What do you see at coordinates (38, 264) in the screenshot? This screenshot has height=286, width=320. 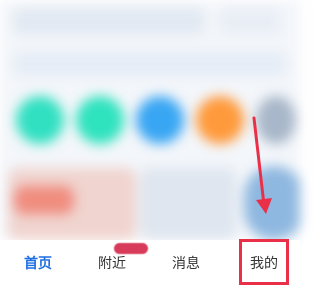 I see `tab-home: 首页` at bounding box center [38, 264].